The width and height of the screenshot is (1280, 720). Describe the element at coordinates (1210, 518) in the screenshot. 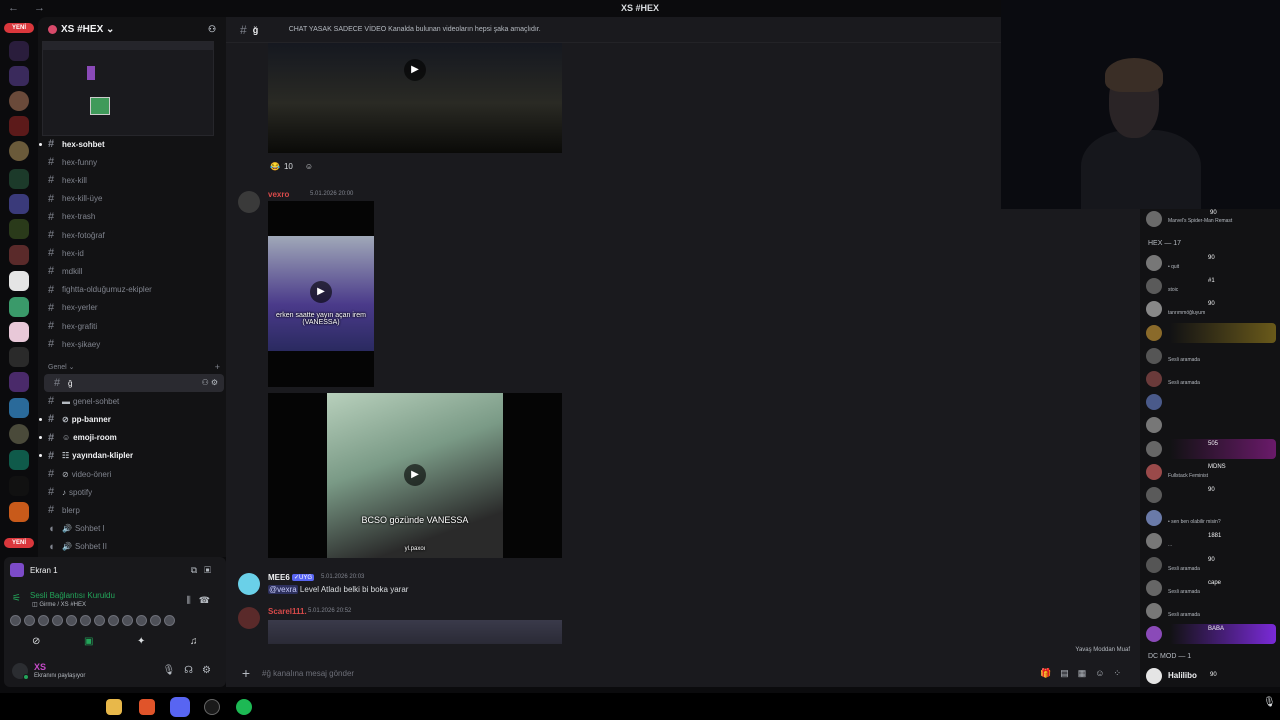

I see `member-item: • sen ben olabilir misin?` at that location.